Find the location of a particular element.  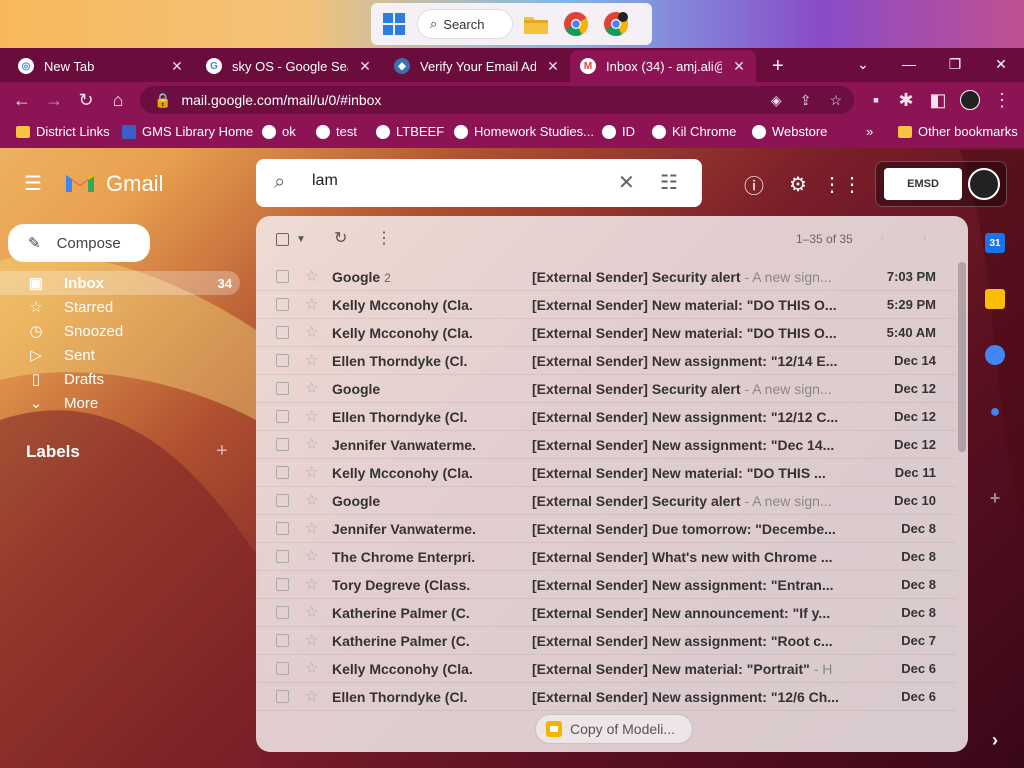

bookmark-ok: ok is located at coordinates (279, 131).